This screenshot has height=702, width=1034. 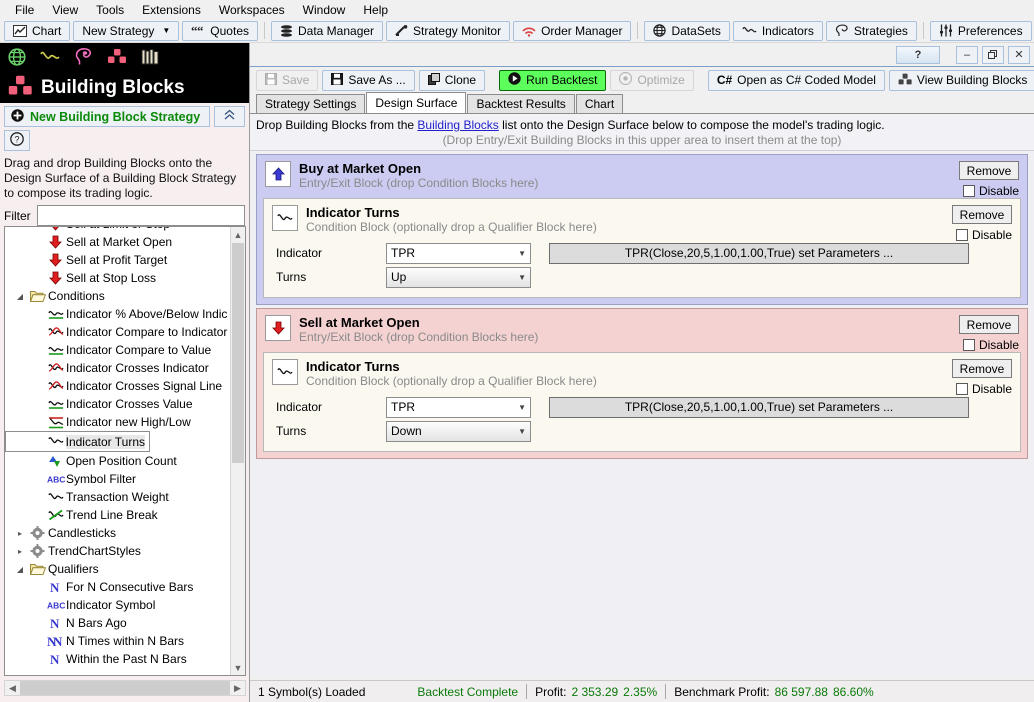 I want to click on tree-item: N N Bars Ago, so click(x=118, y=623).